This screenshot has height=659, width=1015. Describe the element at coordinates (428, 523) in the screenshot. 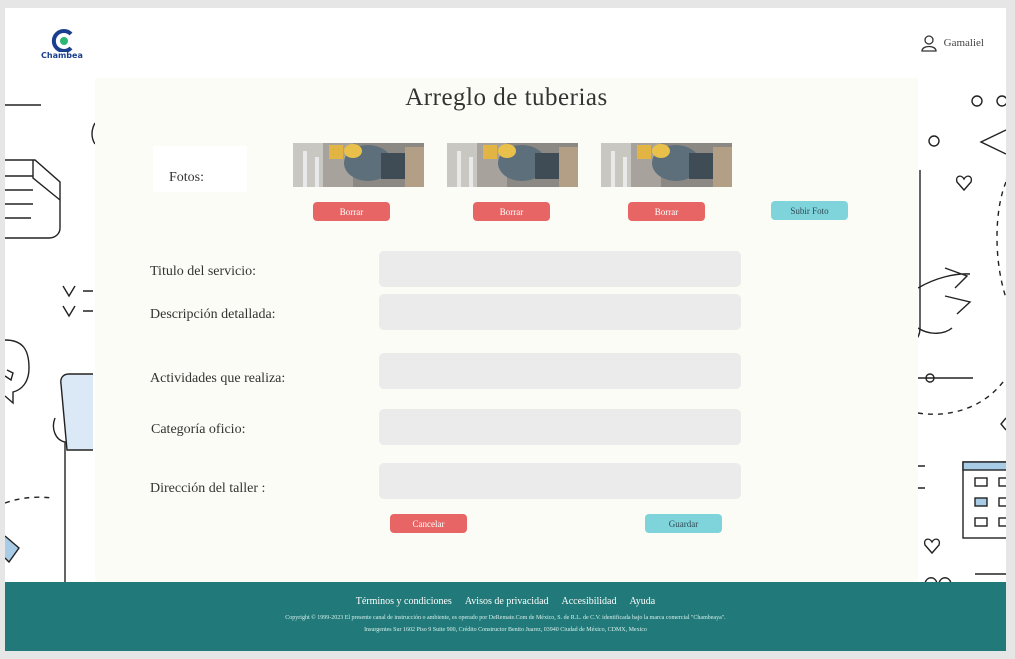

I see `cancel-button: Cancelar` at that location.